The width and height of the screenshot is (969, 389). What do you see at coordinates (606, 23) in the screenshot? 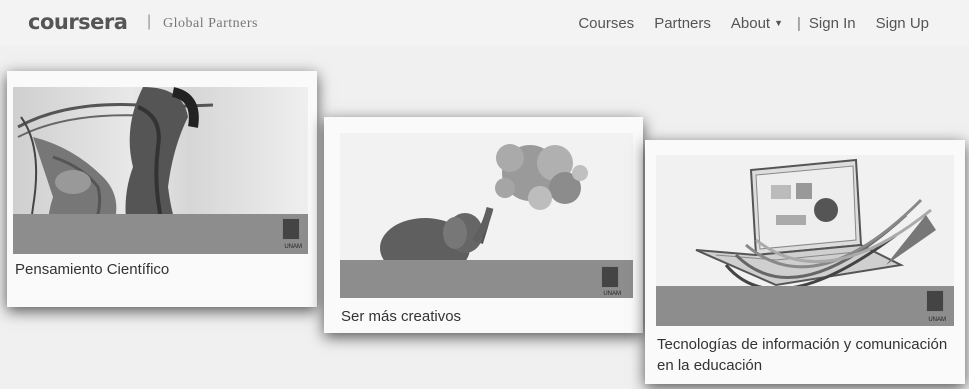
I see `nav-courses-link: Courses` at bounding box center [606, 23].